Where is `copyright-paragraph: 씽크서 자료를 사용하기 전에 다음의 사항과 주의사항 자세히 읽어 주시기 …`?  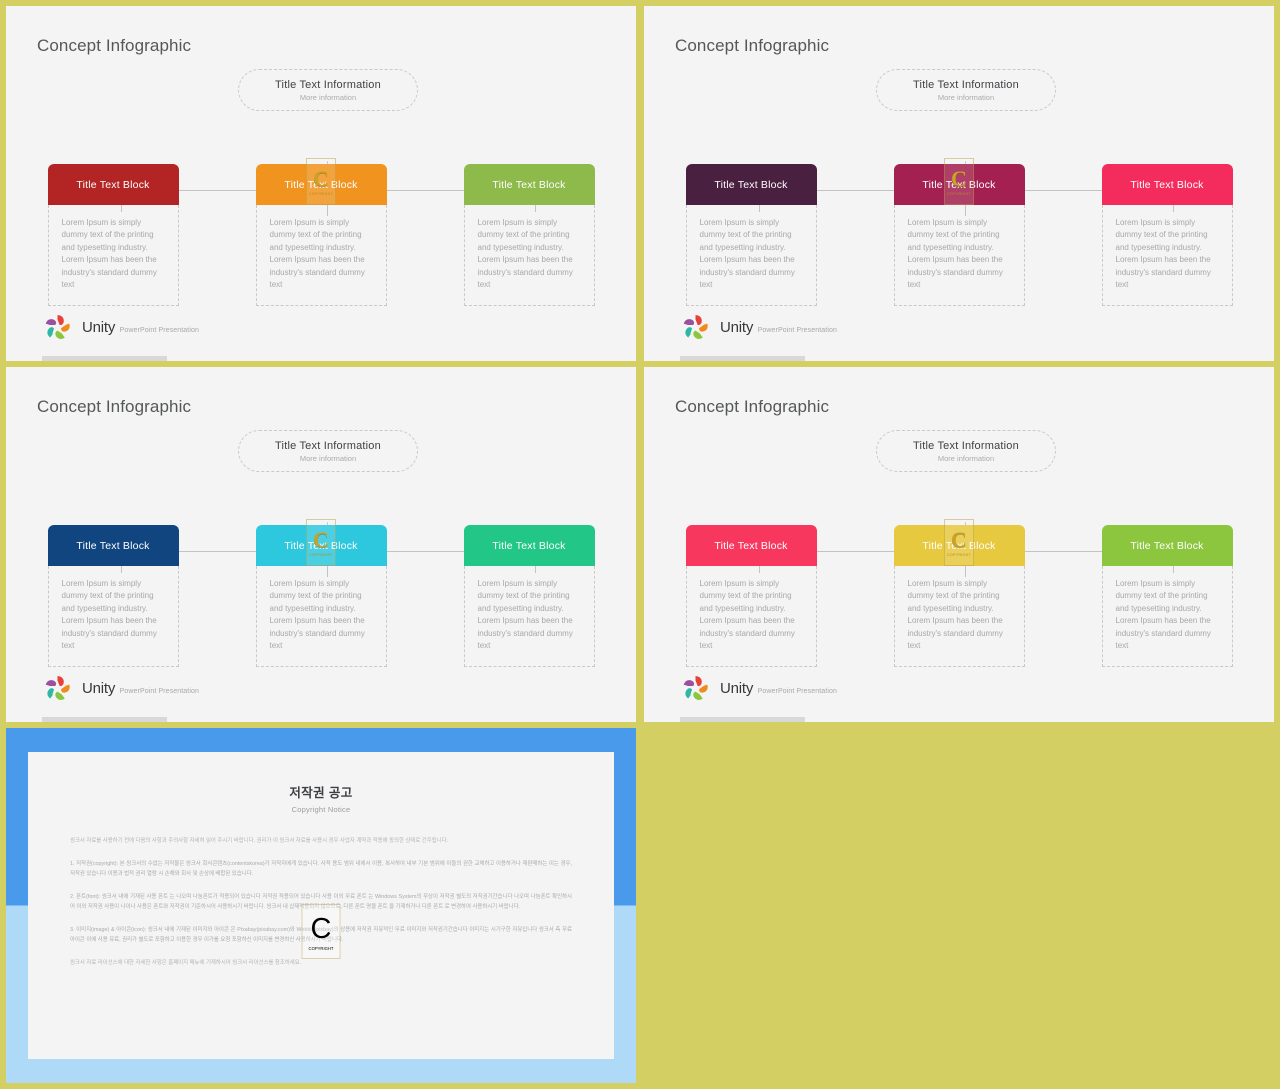
copyright-paragraph: 씽크서 자료를 사용하기 전에 다음의 사항과 주의사항 자세히 읽어 주시기 … is located at coordinates (259, 841).